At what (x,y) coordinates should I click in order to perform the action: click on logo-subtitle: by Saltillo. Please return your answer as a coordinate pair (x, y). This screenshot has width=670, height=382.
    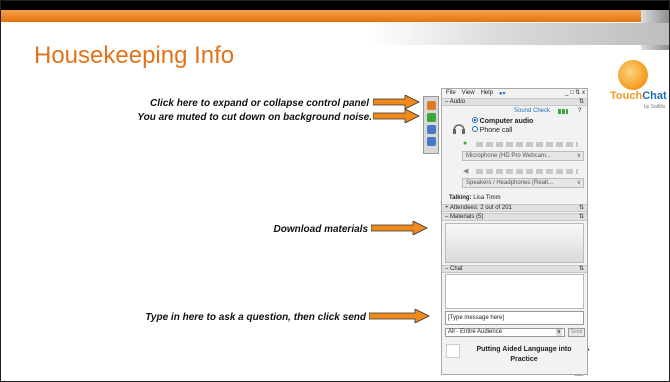
    Looking at the image, I should click on (655, 107).